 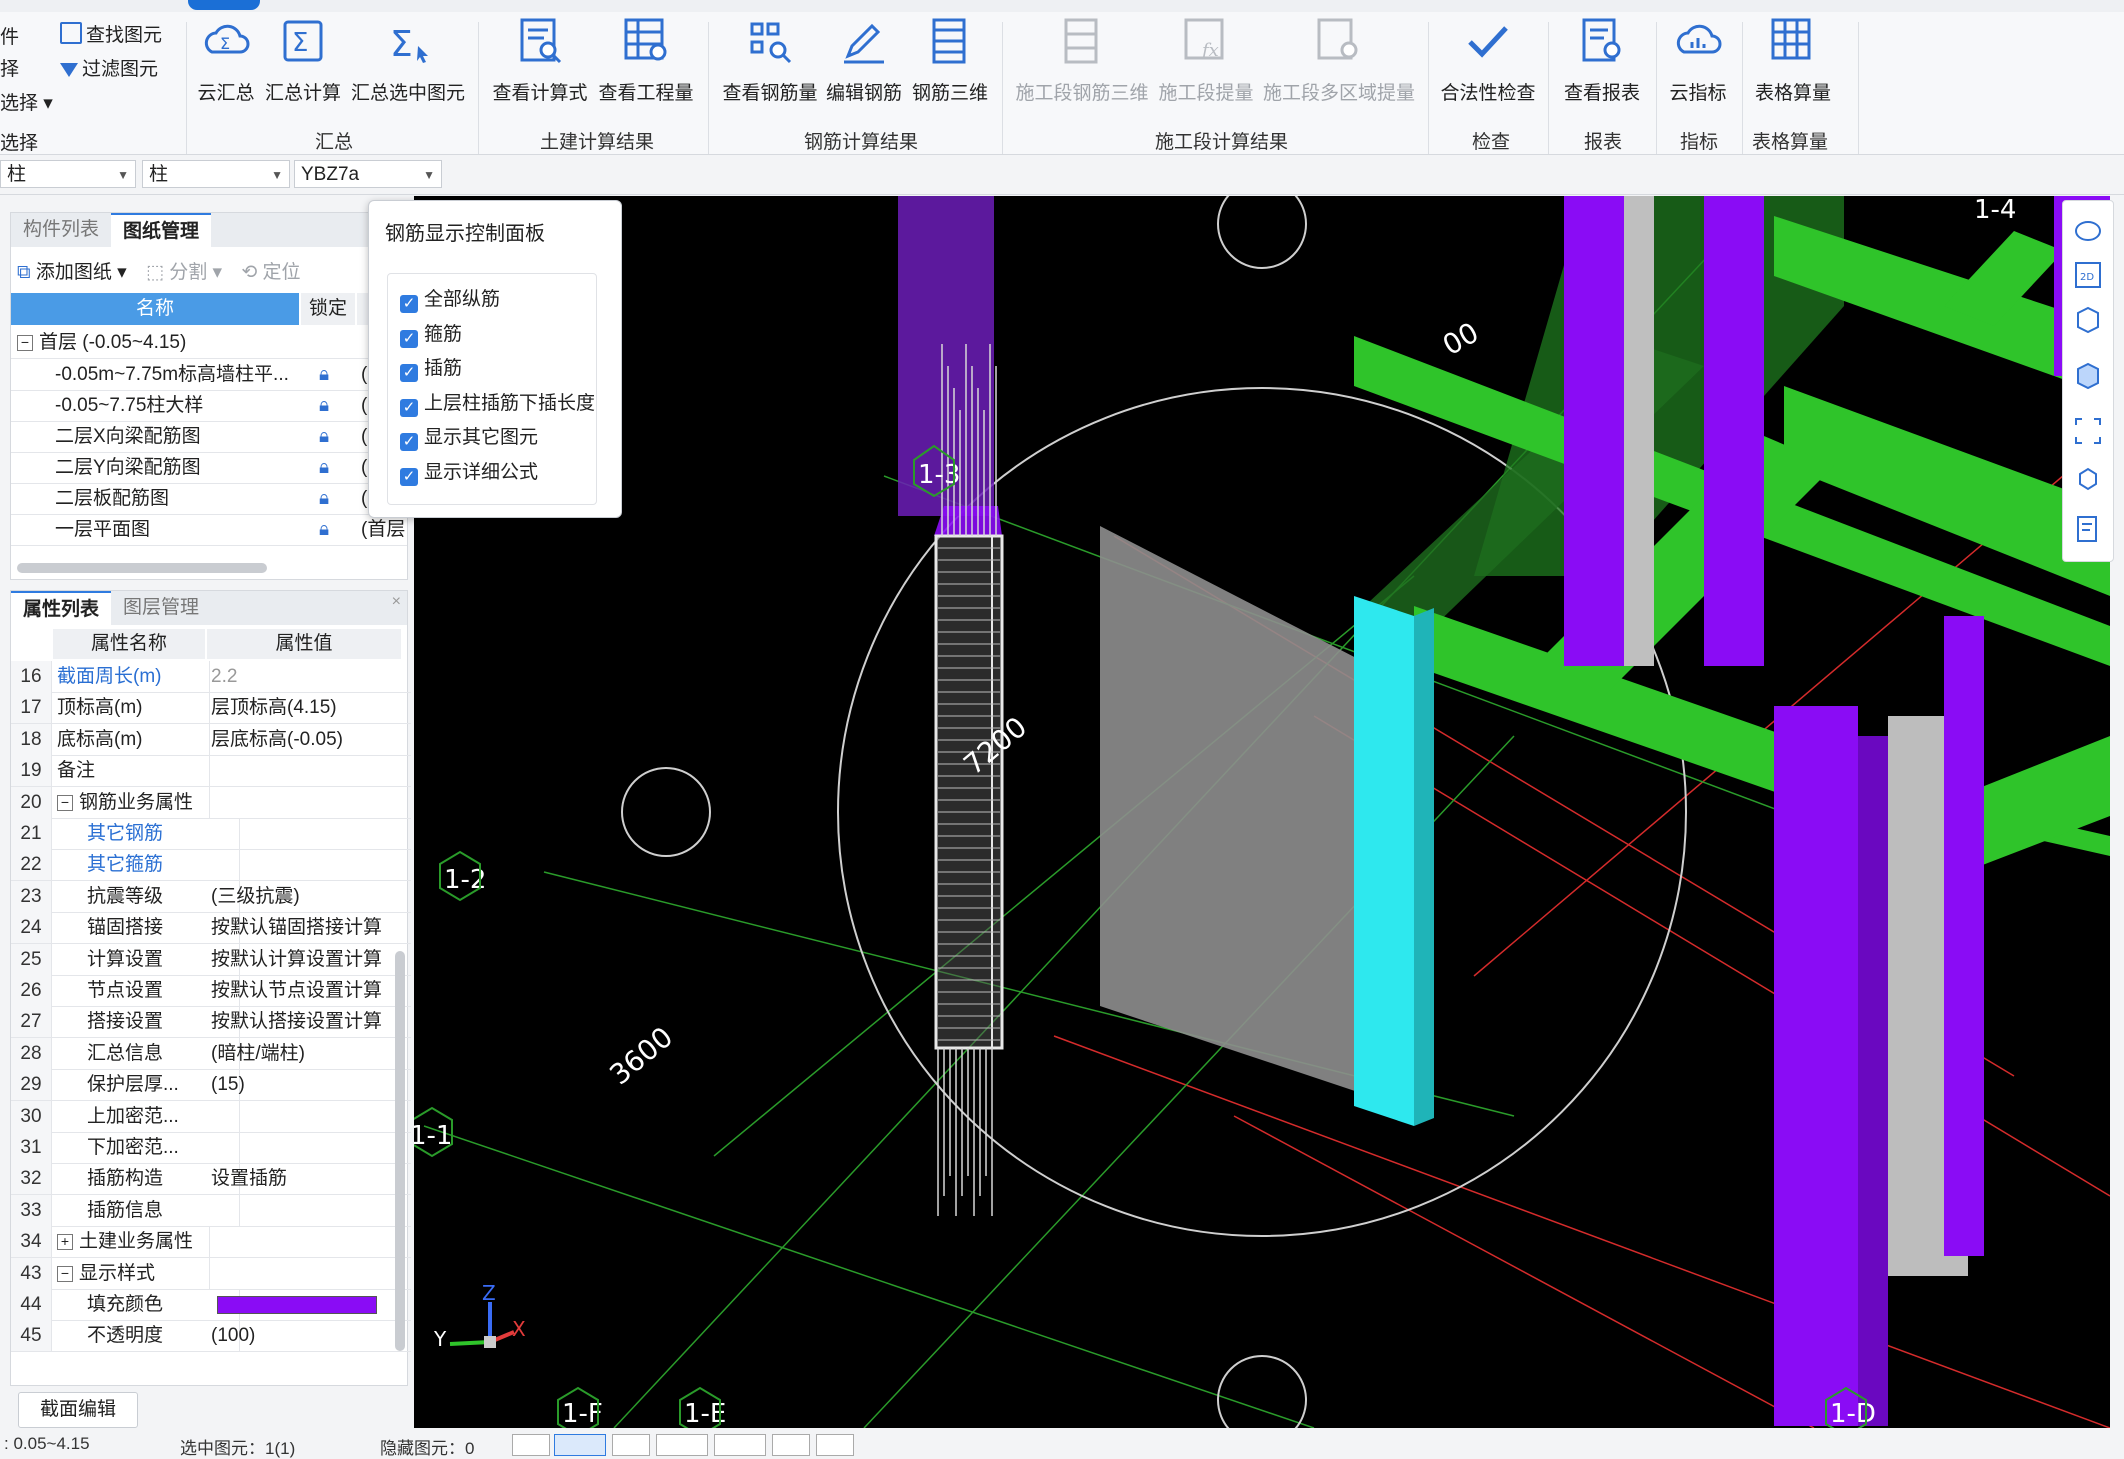 I want to click on column-header-lock: 锁定, so click(x=328, y=309).